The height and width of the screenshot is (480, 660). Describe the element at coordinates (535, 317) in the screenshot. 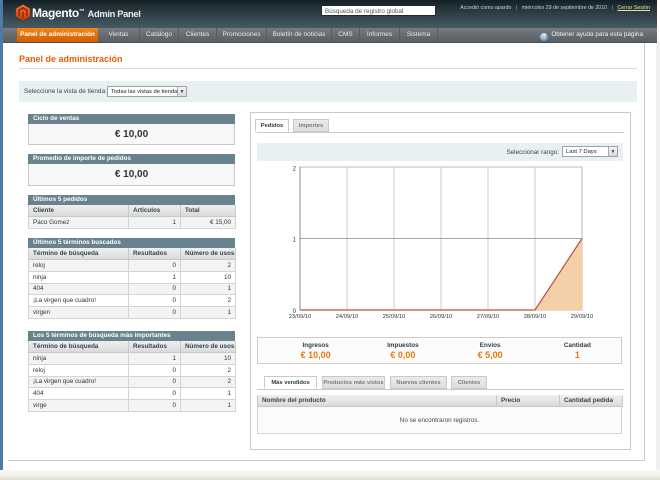

I see `svg-text: 28/09/10` at that location.